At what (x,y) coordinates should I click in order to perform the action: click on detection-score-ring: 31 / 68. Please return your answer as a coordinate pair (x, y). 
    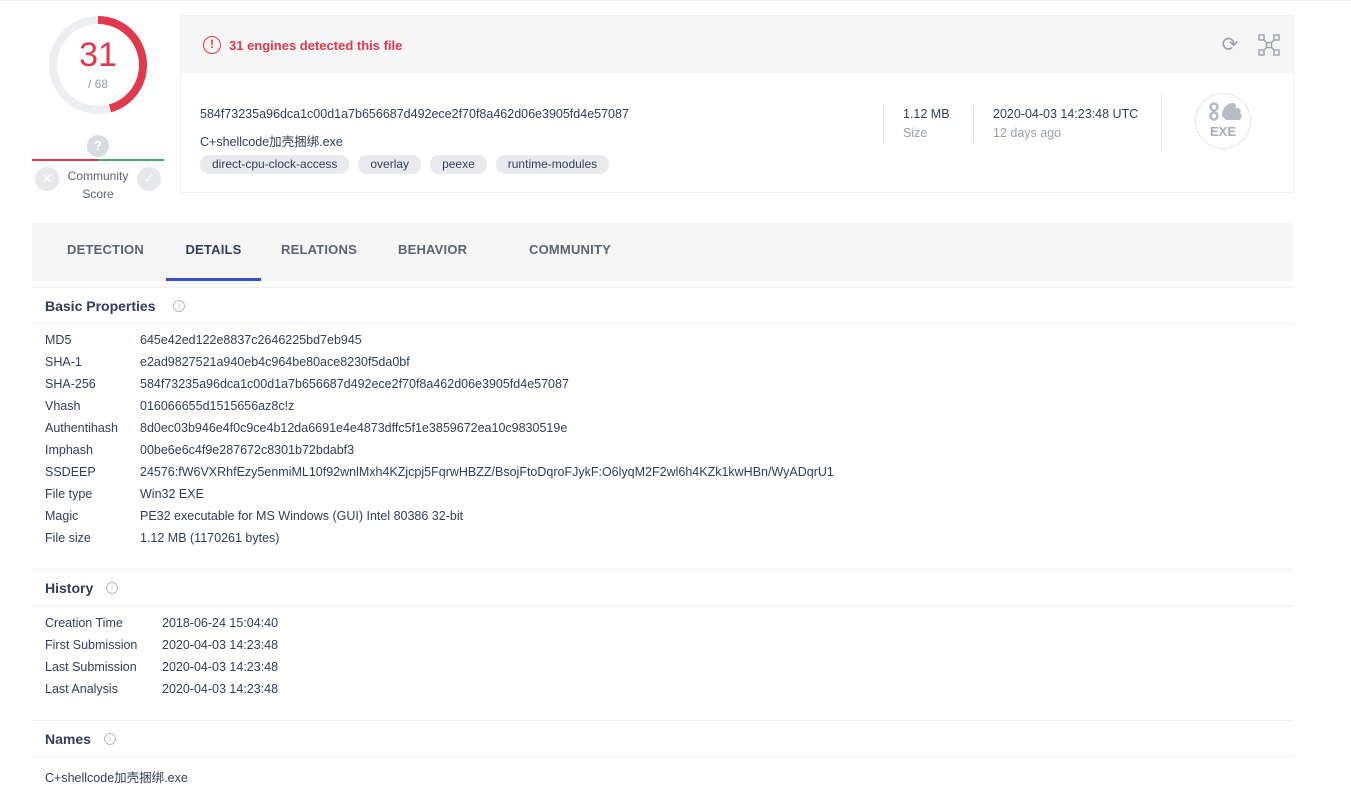
    Looking at the image, I should click on (98, 65).